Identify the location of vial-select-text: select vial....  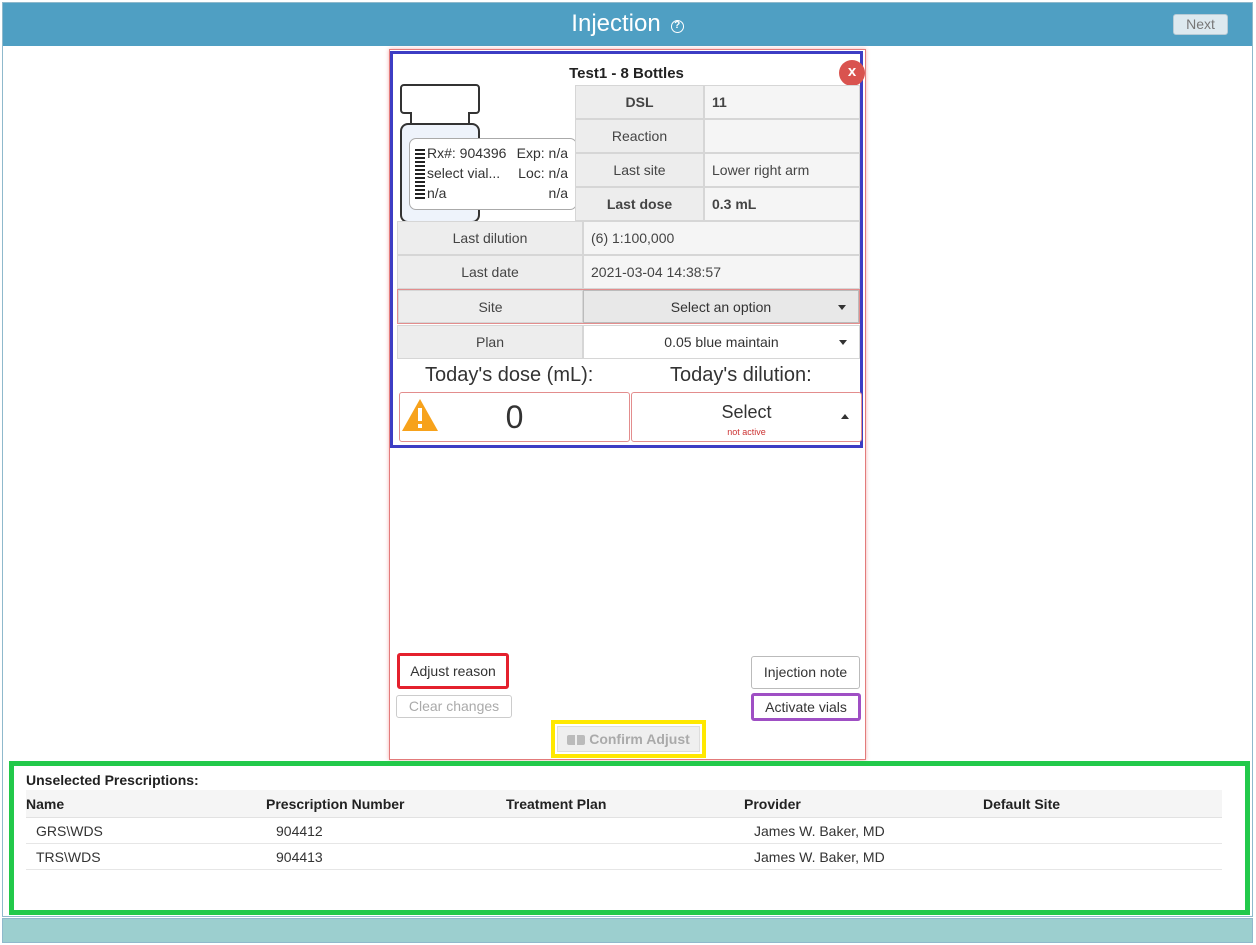
(464, 173).